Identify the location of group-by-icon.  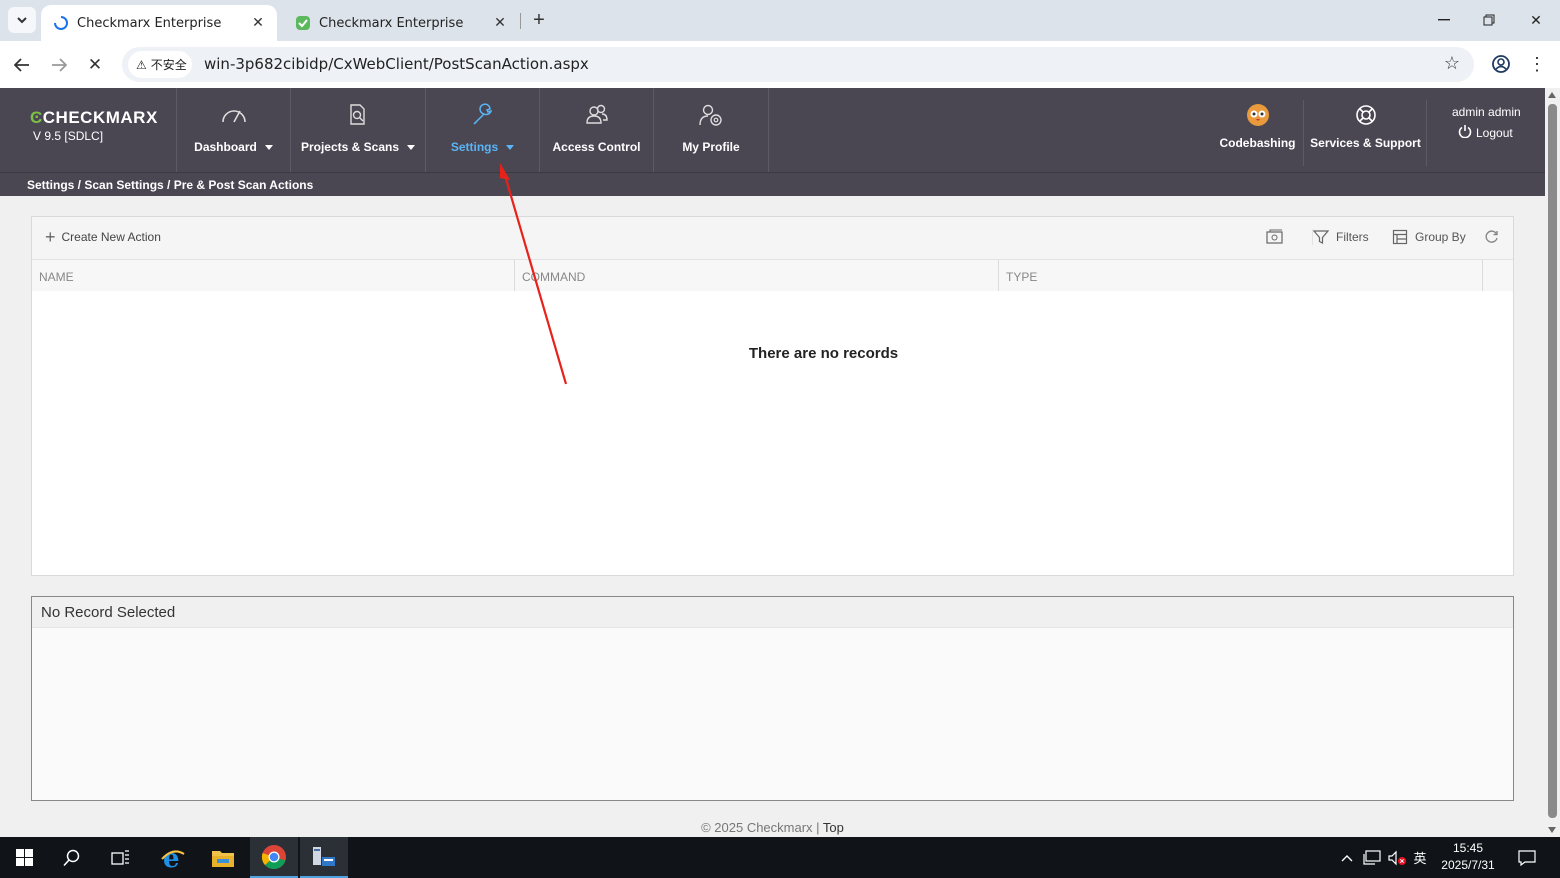
(1400, 237).